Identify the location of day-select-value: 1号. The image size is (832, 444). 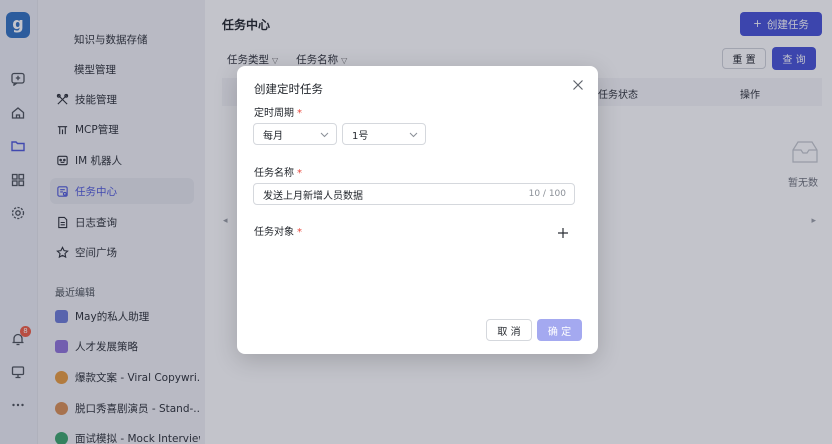
(360, 136).